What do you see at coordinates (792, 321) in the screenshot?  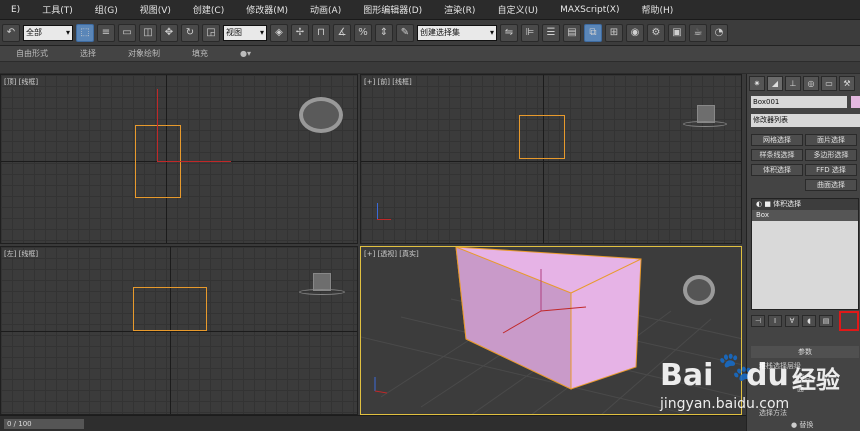 I see `make-unique-icon: ∀` at bounding box center [792, 321].